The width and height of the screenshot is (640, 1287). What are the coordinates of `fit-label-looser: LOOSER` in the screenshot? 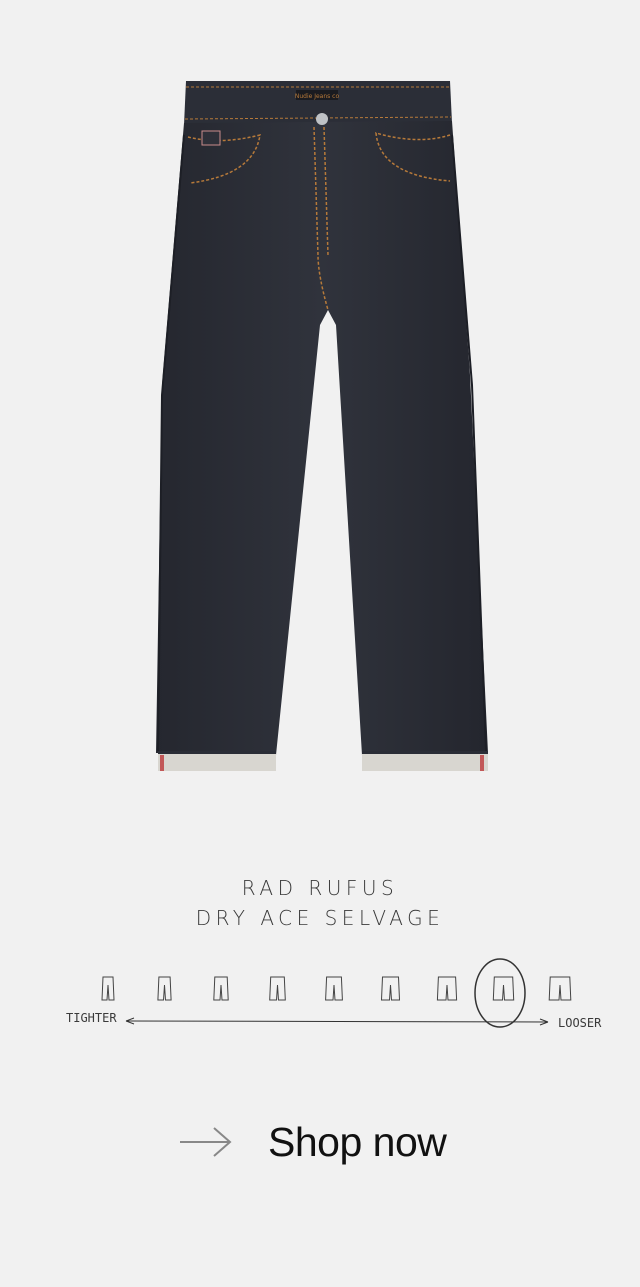 It's located at (580, 1023).